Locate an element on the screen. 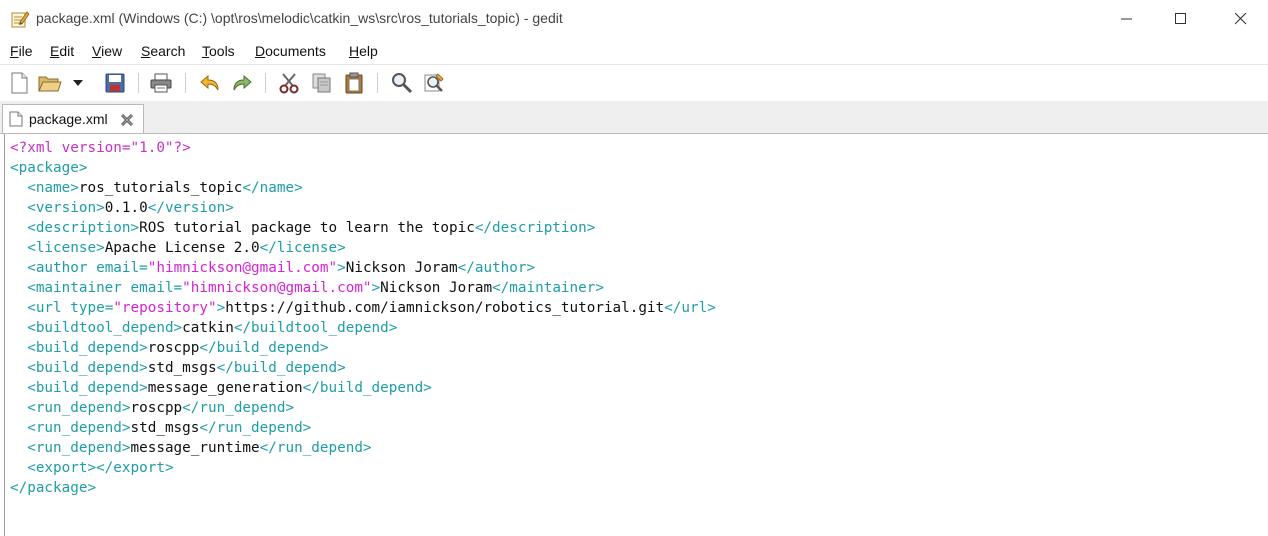 The height and width of the screenshot is (536, 1268). find-icon is located at coordinates (402, 83).